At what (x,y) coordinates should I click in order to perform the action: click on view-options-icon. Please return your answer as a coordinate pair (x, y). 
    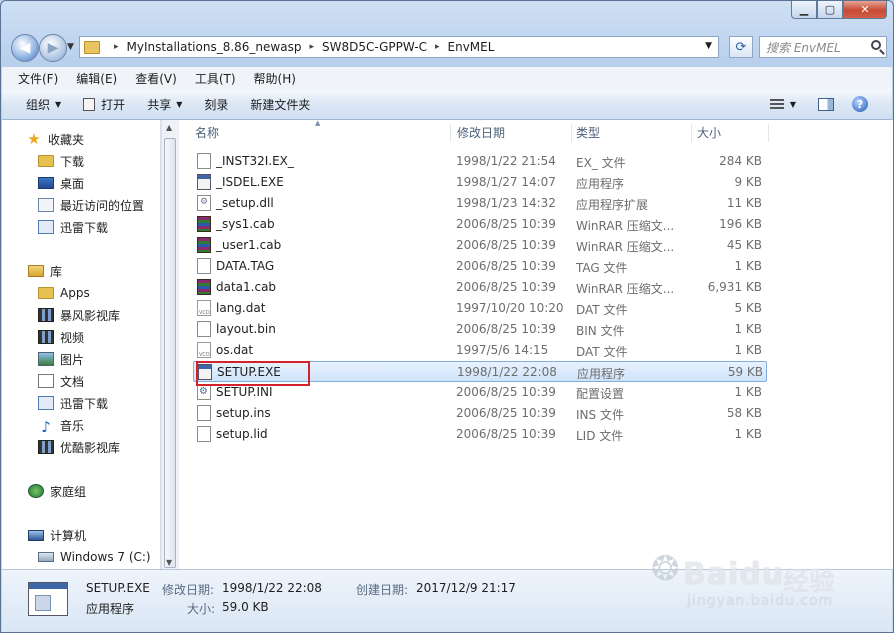
    Looking at the image, I should click on (776, 104).